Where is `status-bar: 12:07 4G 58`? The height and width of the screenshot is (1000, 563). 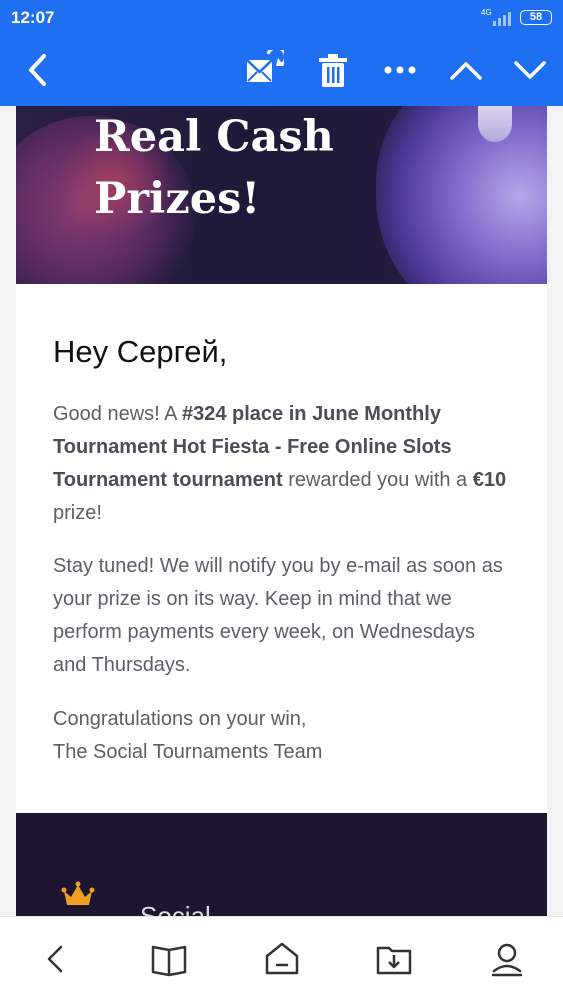
status-bar: 12:07 4G 58 is located at coordinates (281, 18).